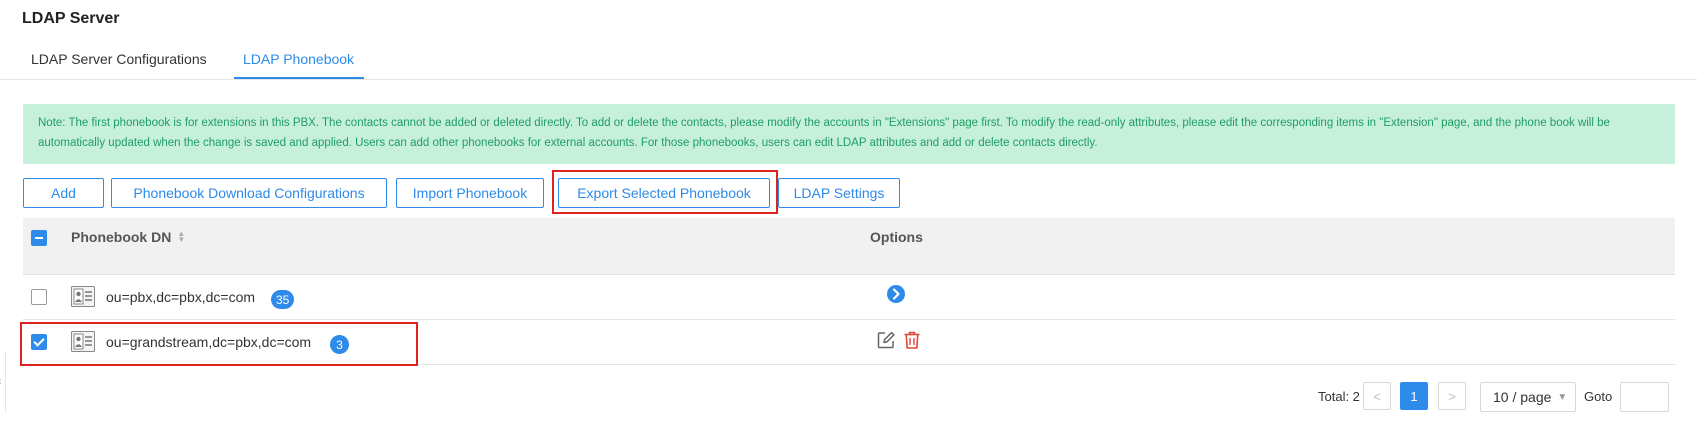 This screenshot has width=1697, height=424. Describe the element at coordinates (39, 238) in the screenshot. I see `select-all-checkbox` at that location.